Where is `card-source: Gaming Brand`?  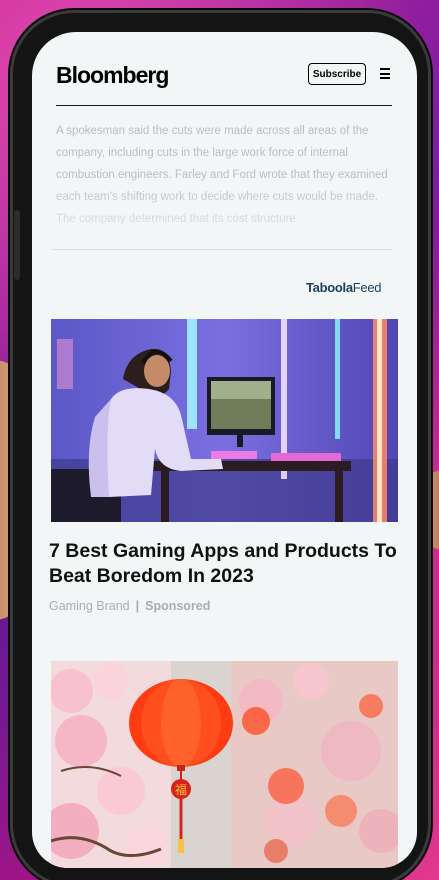
card-source: Gaming Brand is located at coordinates (89, 606).